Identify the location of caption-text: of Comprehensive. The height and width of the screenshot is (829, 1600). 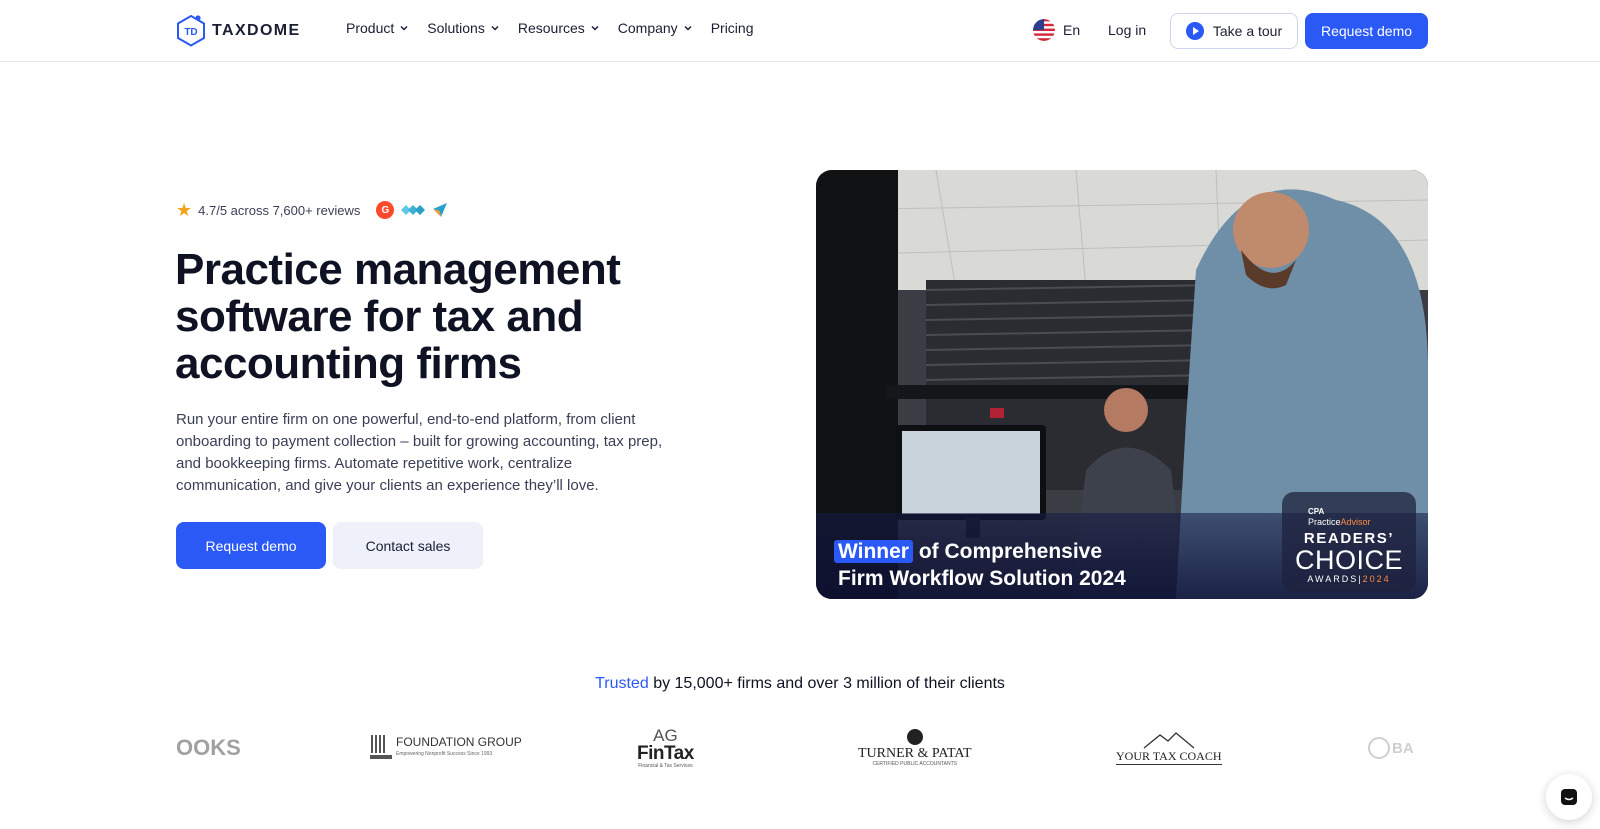
(1010, 551).